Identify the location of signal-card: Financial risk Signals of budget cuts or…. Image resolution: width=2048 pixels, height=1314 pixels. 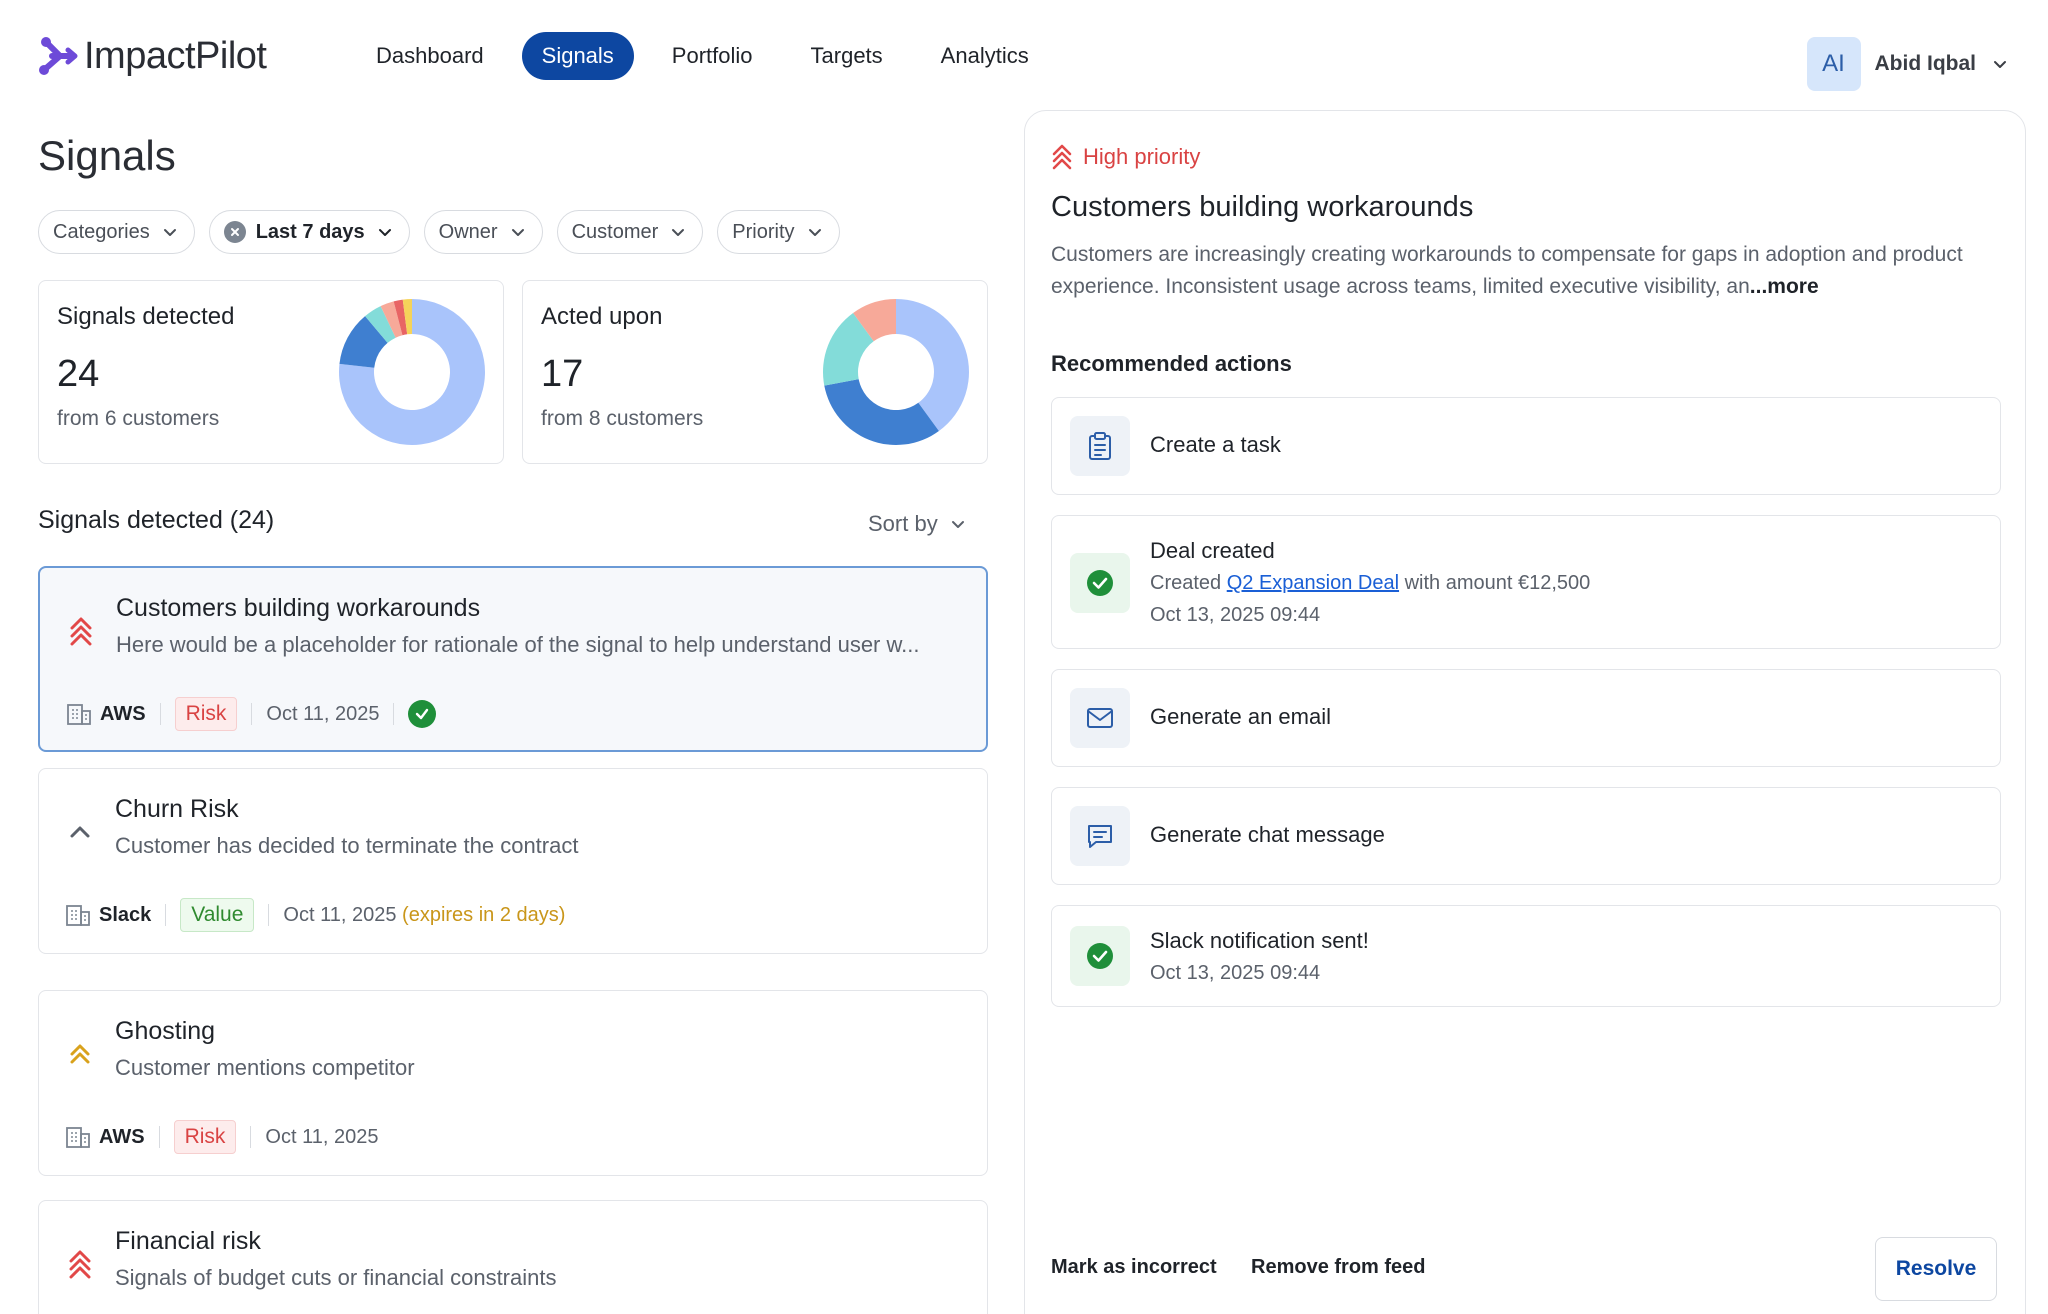
(513, 1257).